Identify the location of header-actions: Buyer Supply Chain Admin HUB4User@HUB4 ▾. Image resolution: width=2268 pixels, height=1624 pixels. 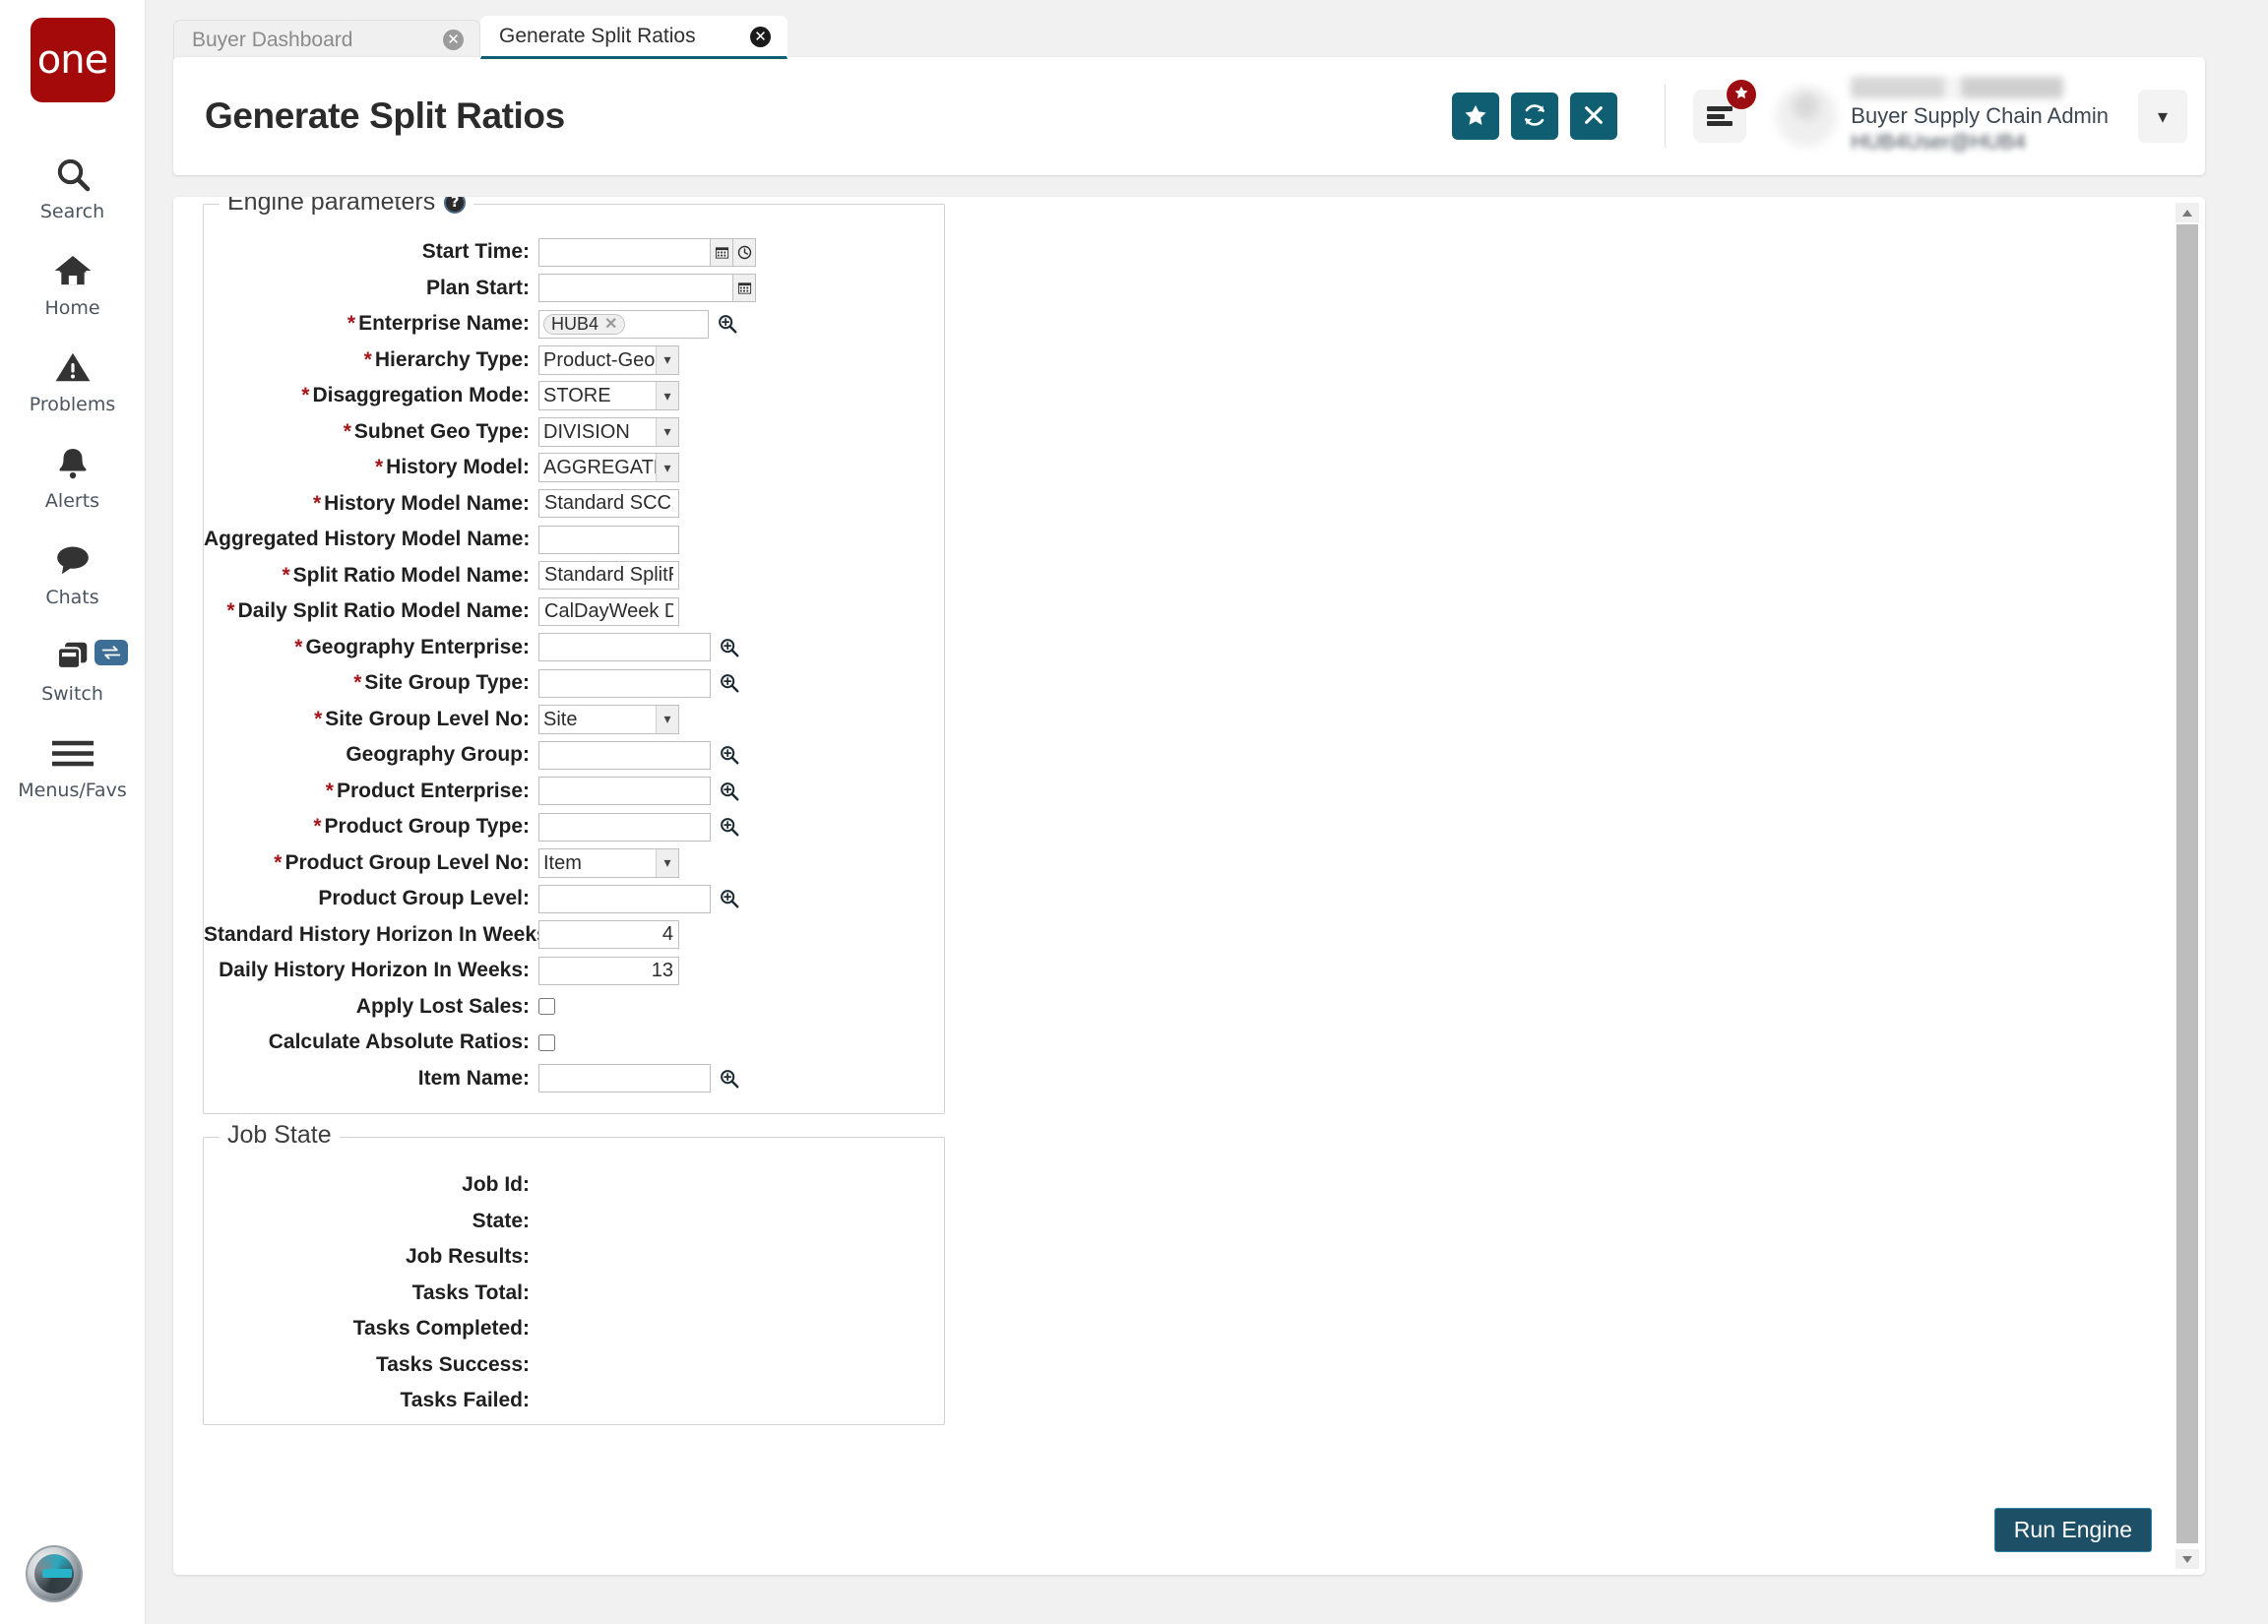
(1822, 116).